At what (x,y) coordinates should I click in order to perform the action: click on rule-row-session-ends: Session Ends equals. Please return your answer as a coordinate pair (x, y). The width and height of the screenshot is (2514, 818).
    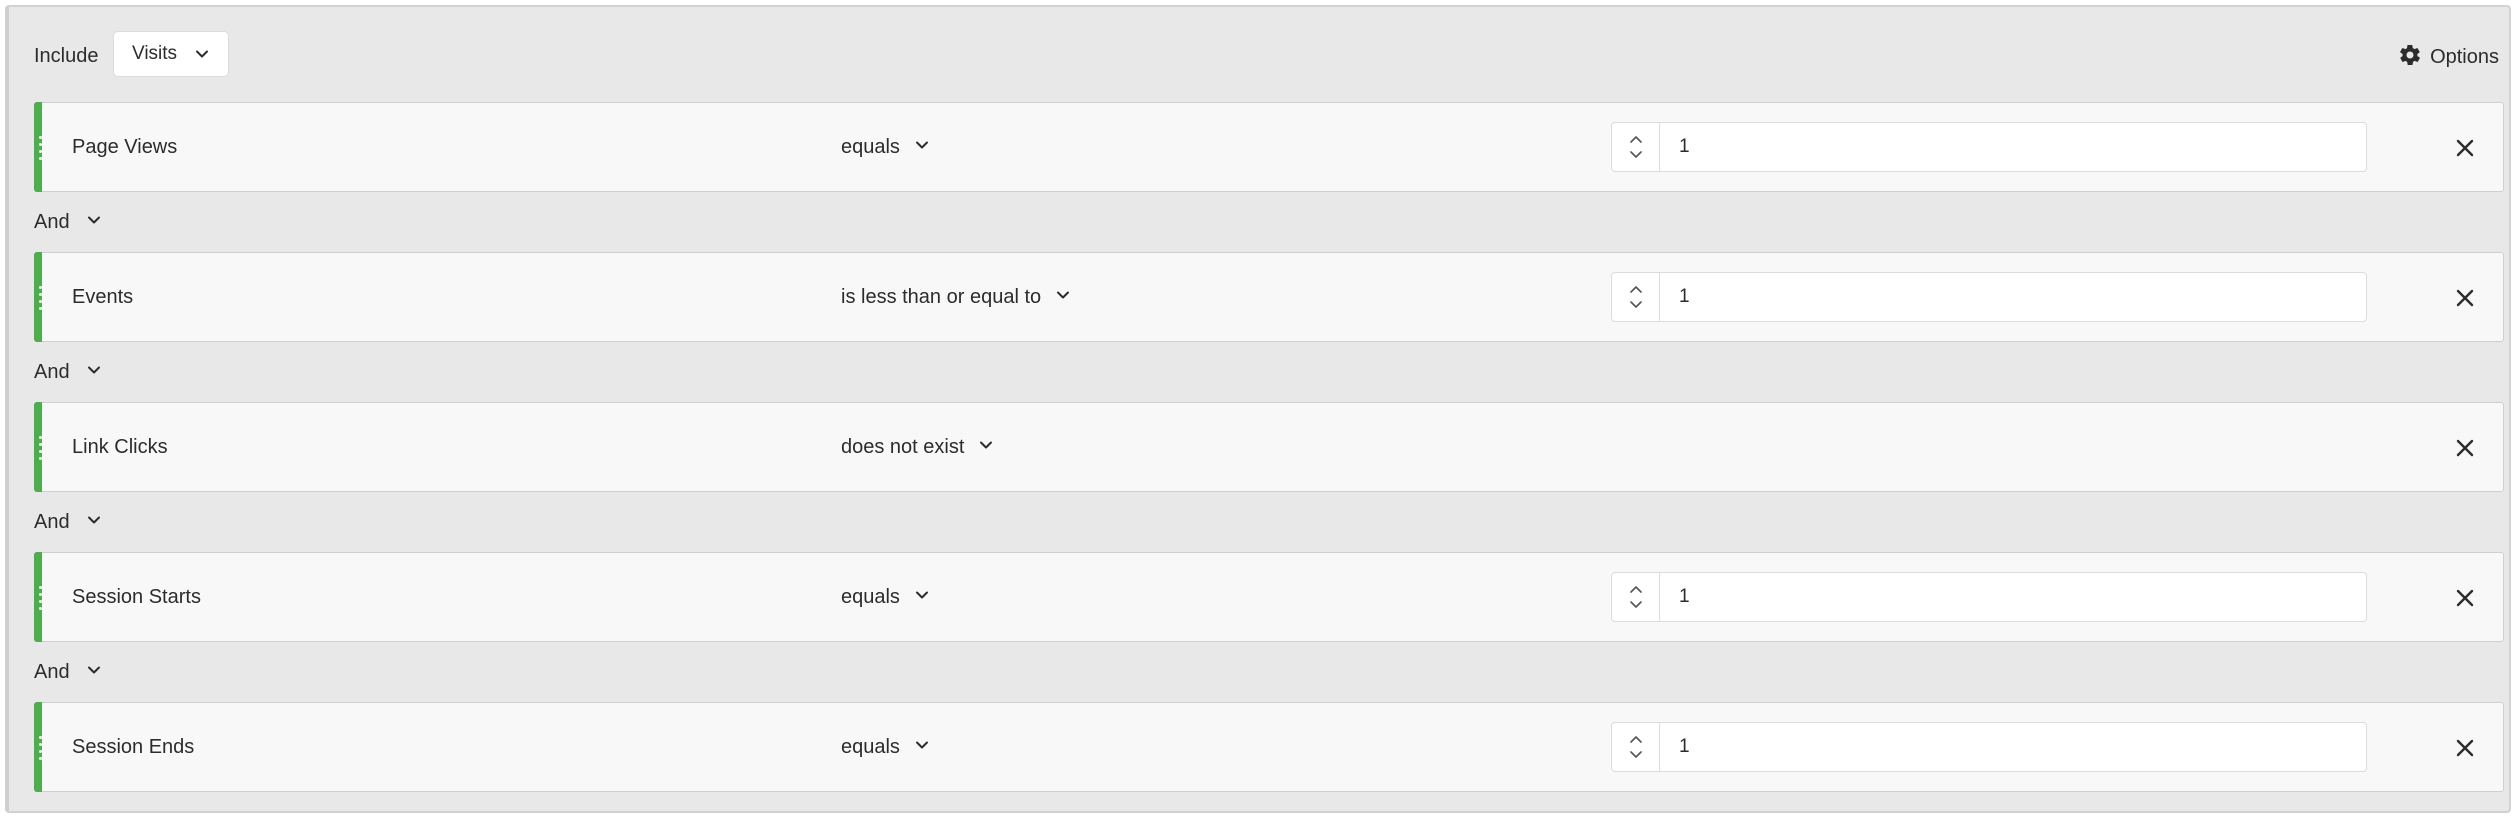
    Looking at the image, I should click on (1269, 747).